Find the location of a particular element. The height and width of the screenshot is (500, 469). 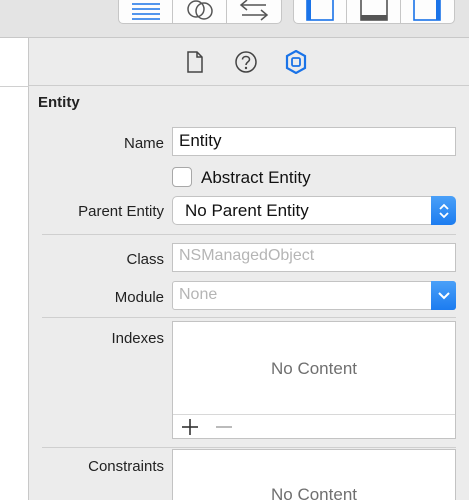

window-toolbar is located at coordinates (234, 19).